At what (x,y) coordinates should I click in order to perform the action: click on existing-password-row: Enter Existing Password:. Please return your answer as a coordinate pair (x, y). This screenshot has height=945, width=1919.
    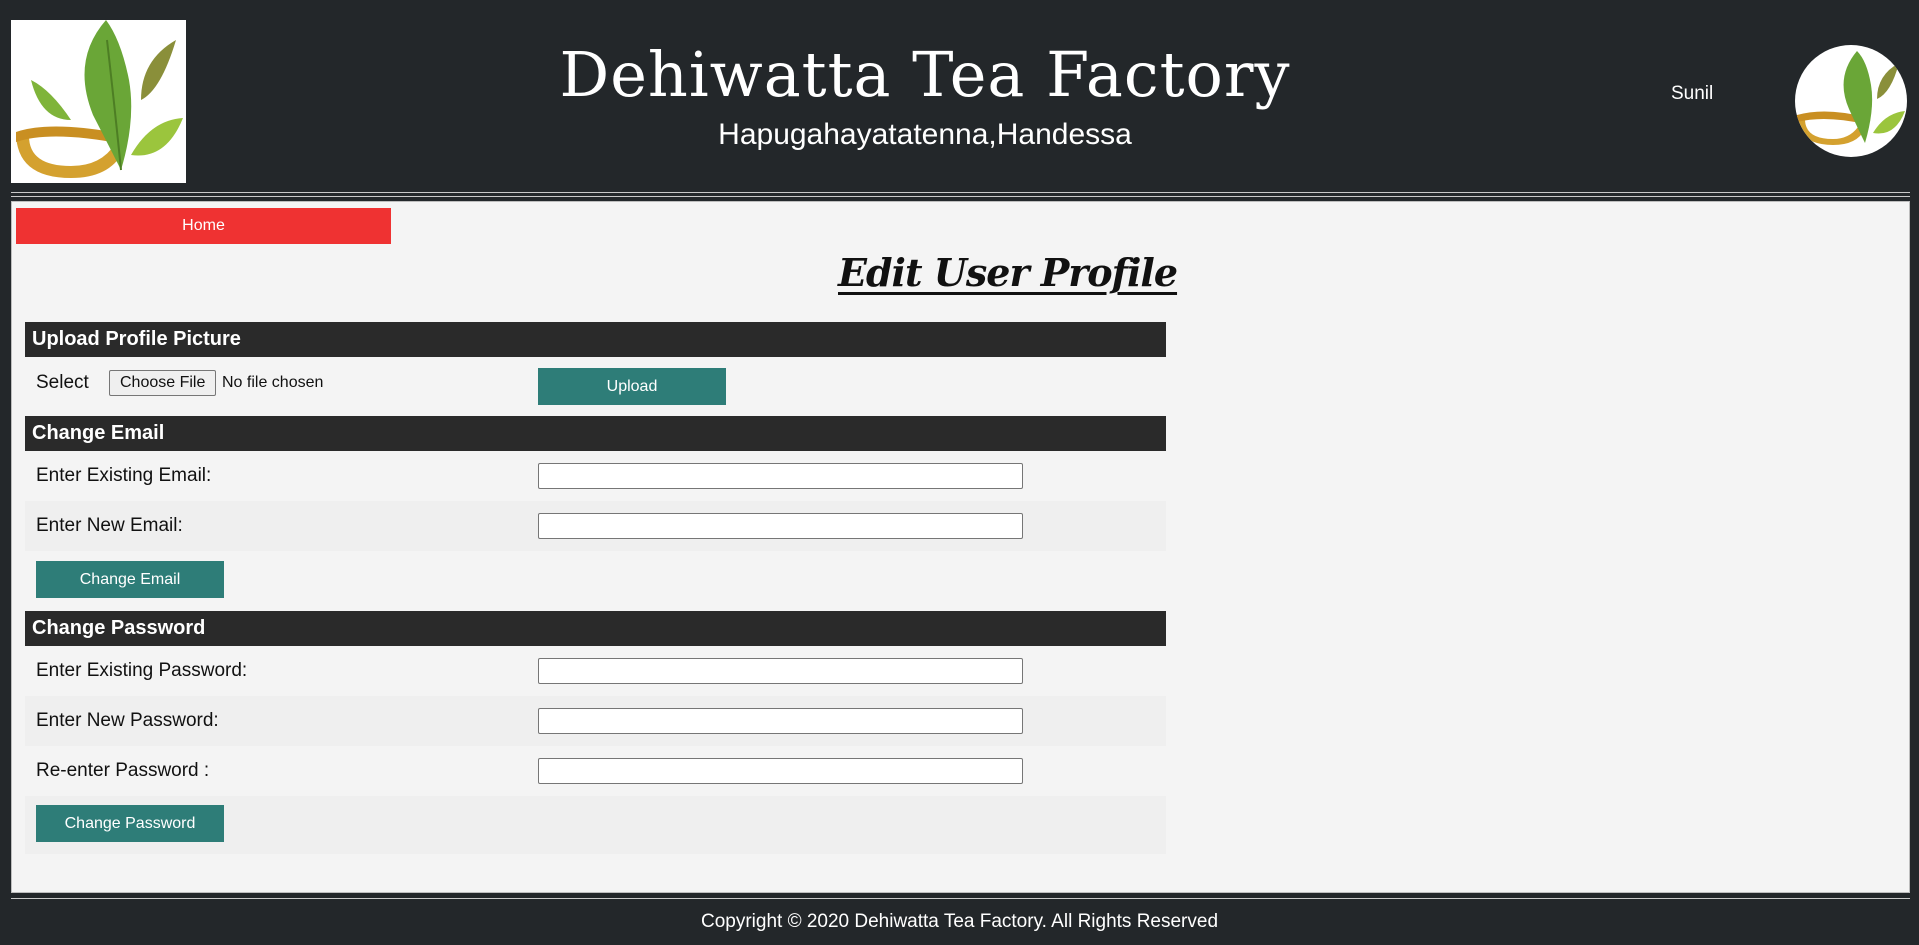
    Looking at the image, I should click on (595, 671).